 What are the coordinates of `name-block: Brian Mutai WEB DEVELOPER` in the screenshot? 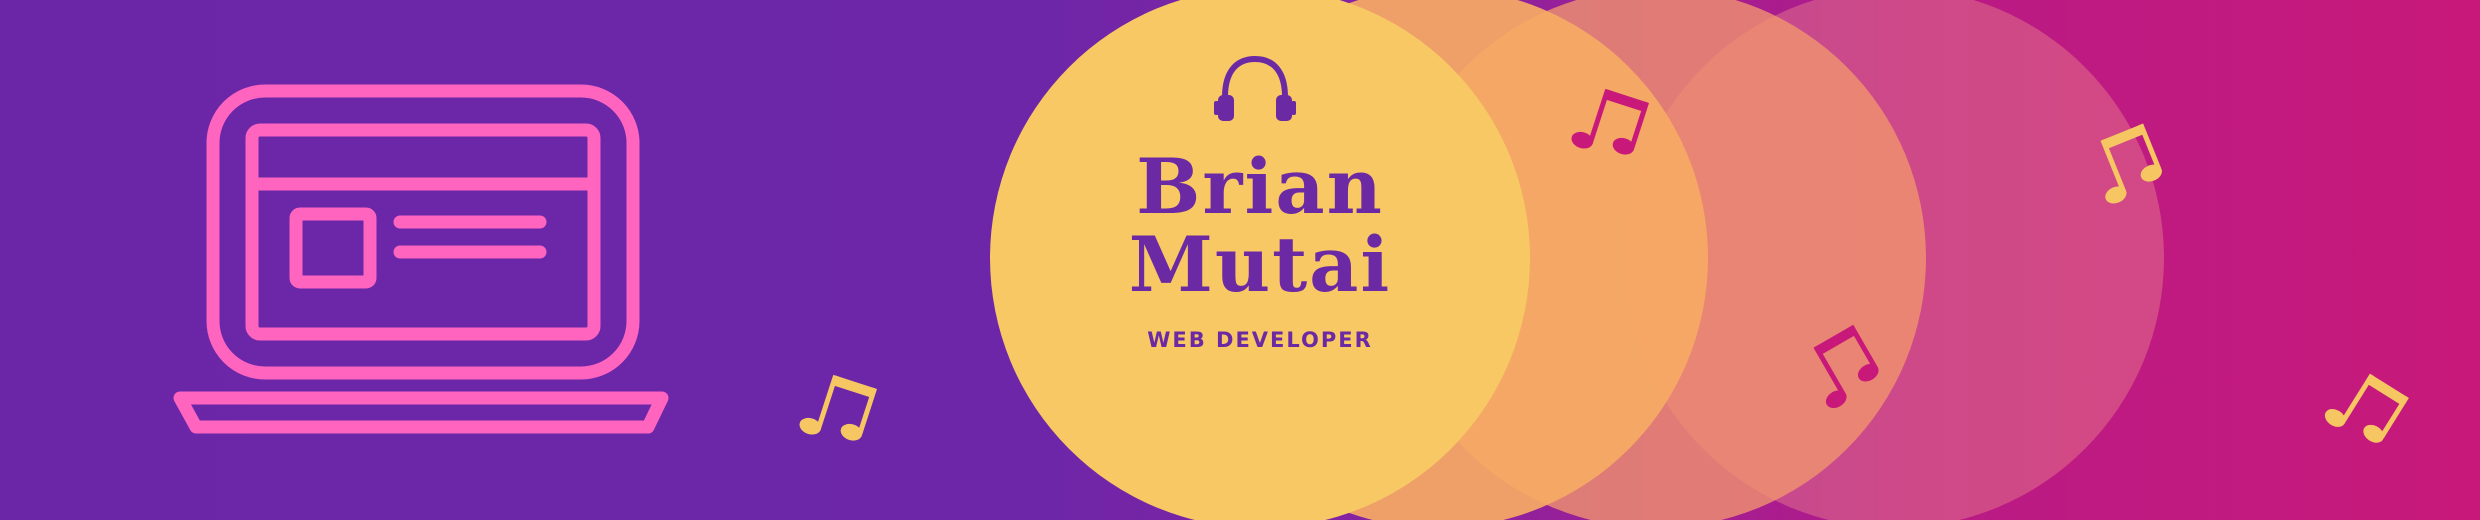 It's located at (1260, 247).